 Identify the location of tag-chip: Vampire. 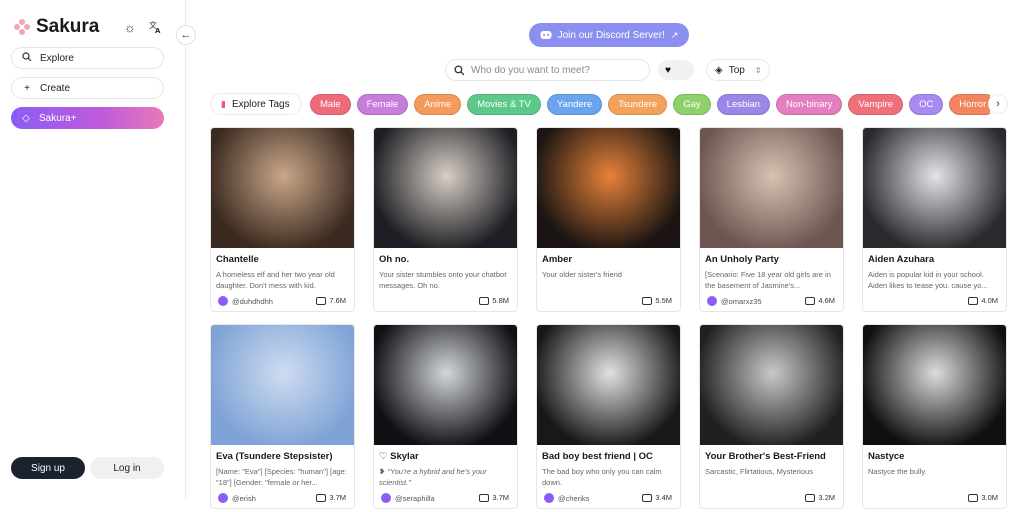
(876, 104).